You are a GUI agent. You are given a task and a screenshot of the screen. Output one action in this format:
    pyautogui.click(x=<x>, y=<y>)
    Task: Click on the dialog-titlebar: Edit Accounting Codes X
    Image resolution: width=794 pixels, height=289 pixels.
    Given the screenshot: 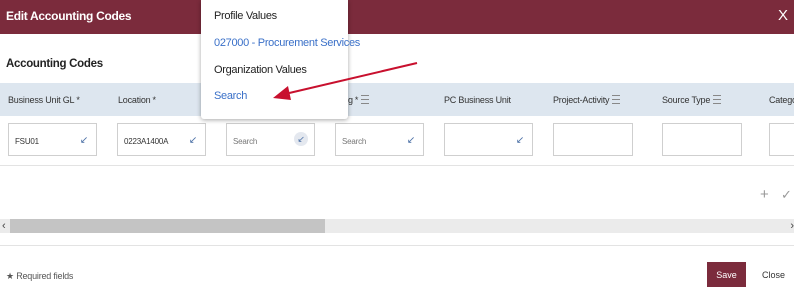 What is the action you would take?
    pyautogui.click(x=397, y=17)
    